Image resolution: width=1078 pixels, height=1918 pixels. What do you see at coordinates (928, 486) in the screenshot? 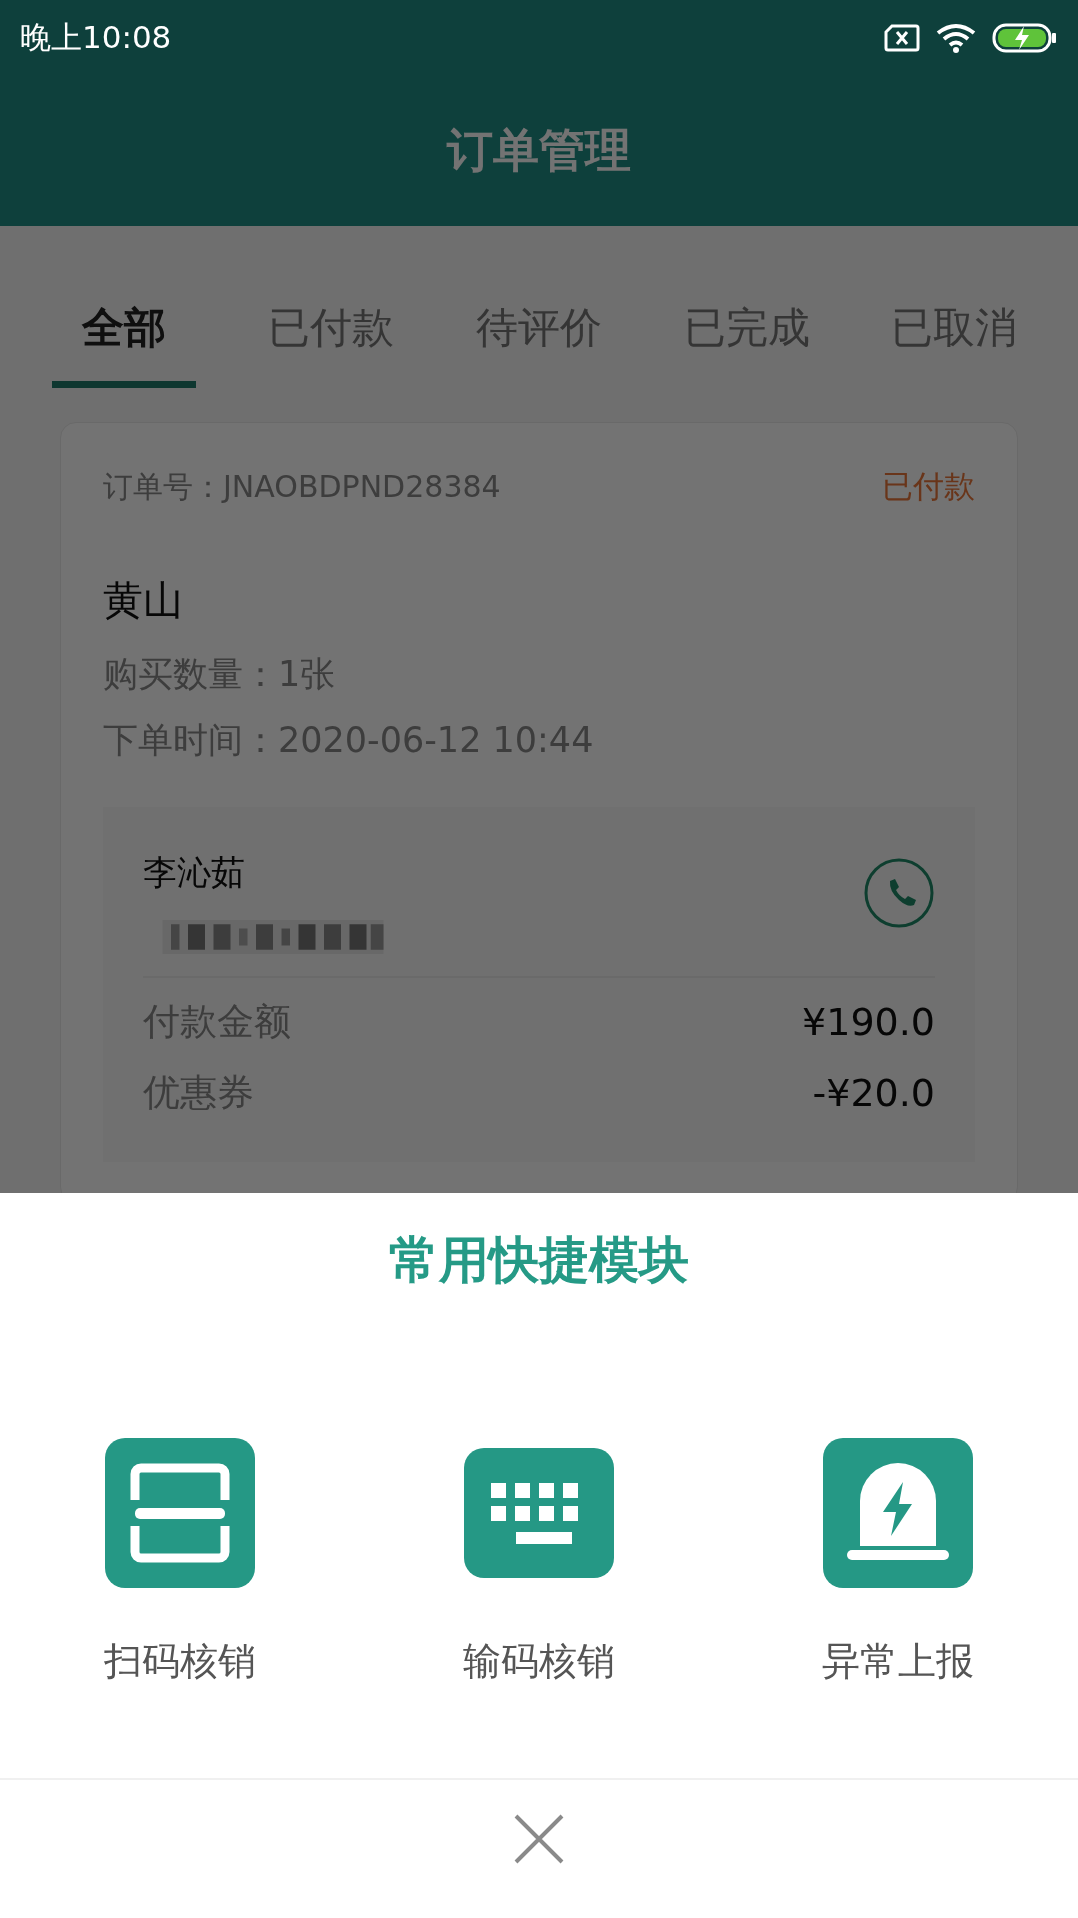
I see `order-status: 已付款` at bounding box center [928, 486].